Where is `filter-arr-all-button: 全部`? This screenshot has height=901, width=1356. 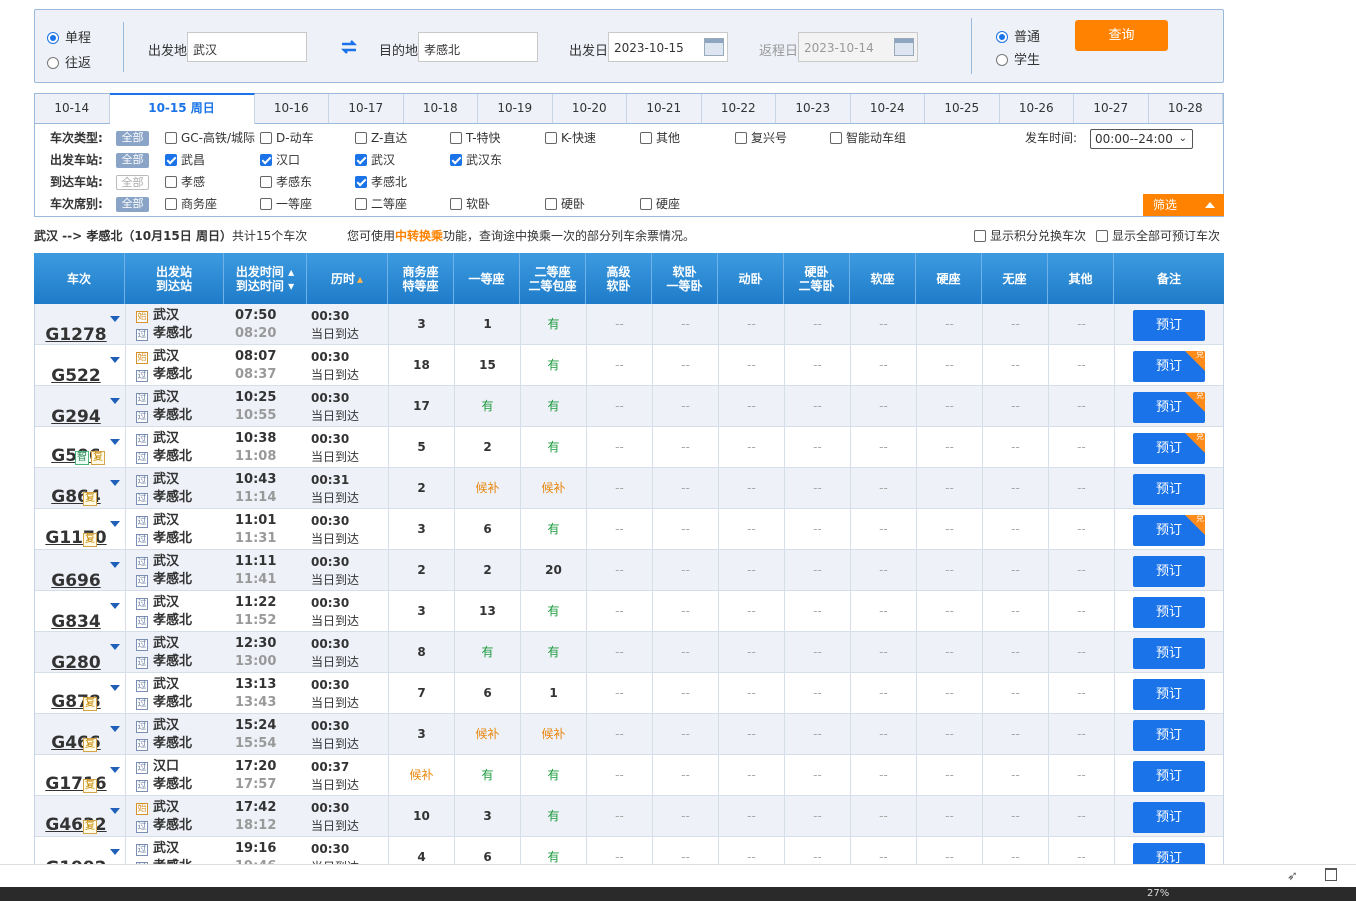 filter-arr-all-button: 全部 is located at coordinates (132, 182).